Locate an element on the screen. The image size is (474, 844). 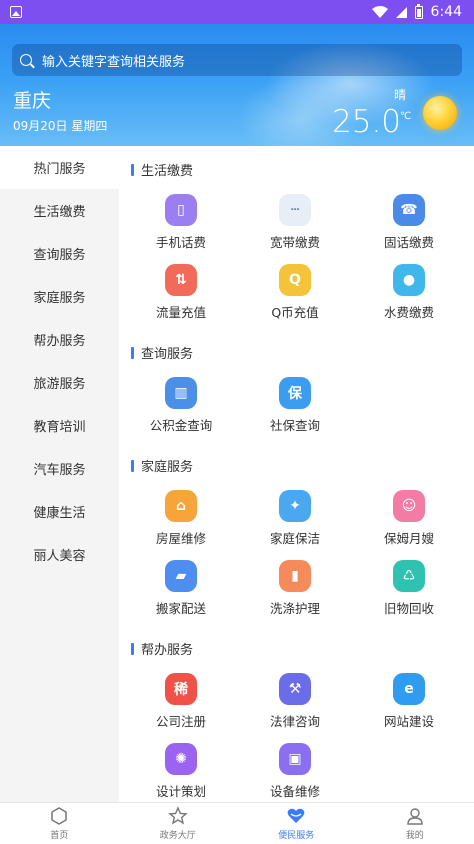
service-item: ✺ 设计策划 is located at coordinates (181, 772).